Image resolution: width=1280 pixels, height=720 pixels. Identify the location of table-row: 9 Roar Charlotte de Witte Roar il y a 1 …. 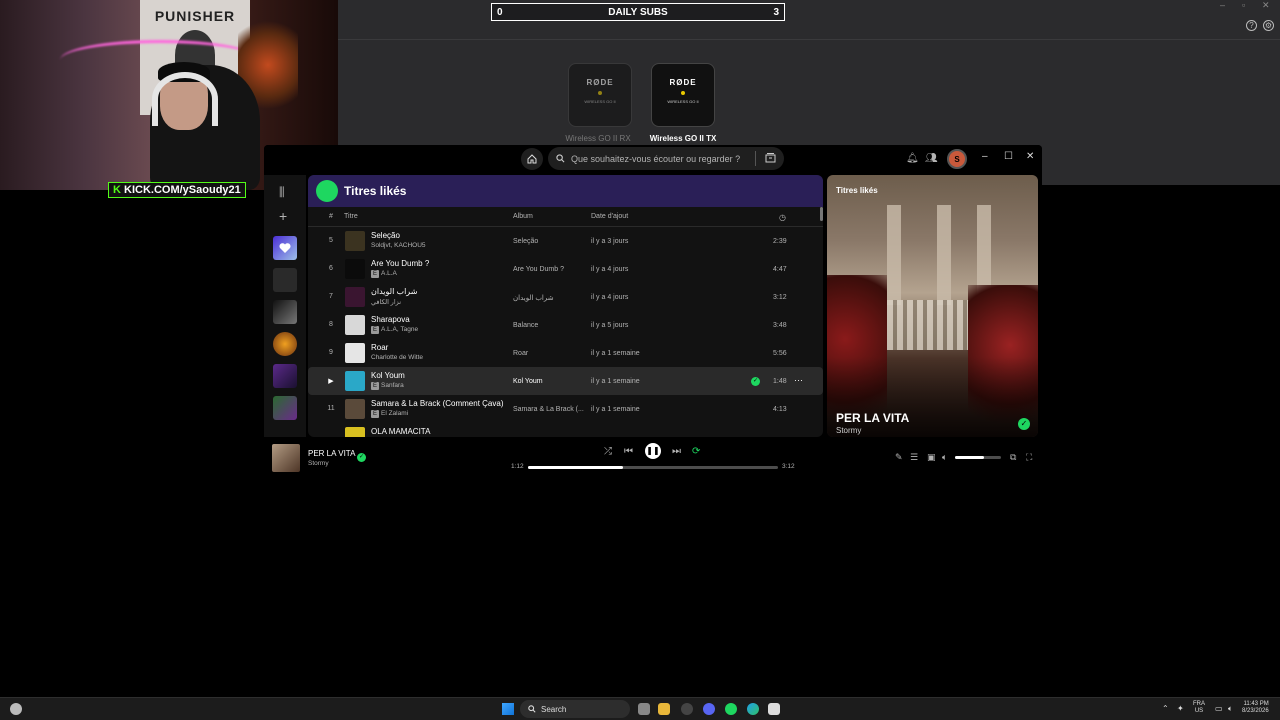
(565, 353).